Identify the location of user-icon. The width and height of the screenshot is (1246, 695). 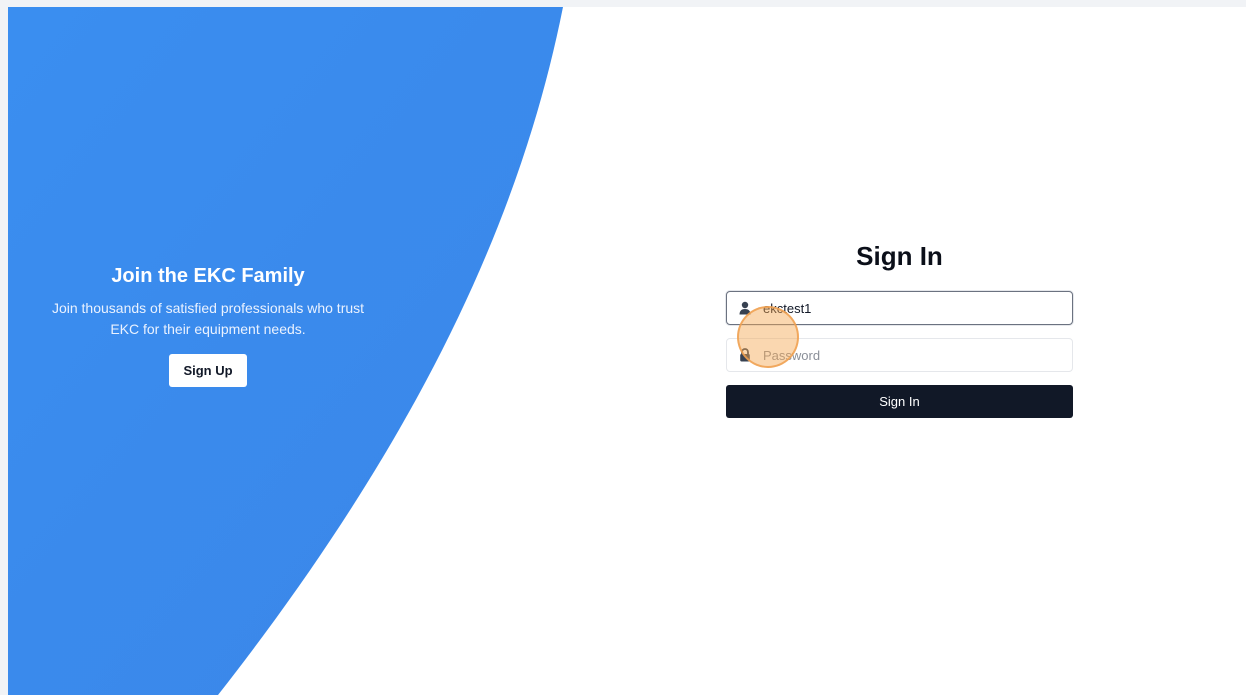
(745, 308).